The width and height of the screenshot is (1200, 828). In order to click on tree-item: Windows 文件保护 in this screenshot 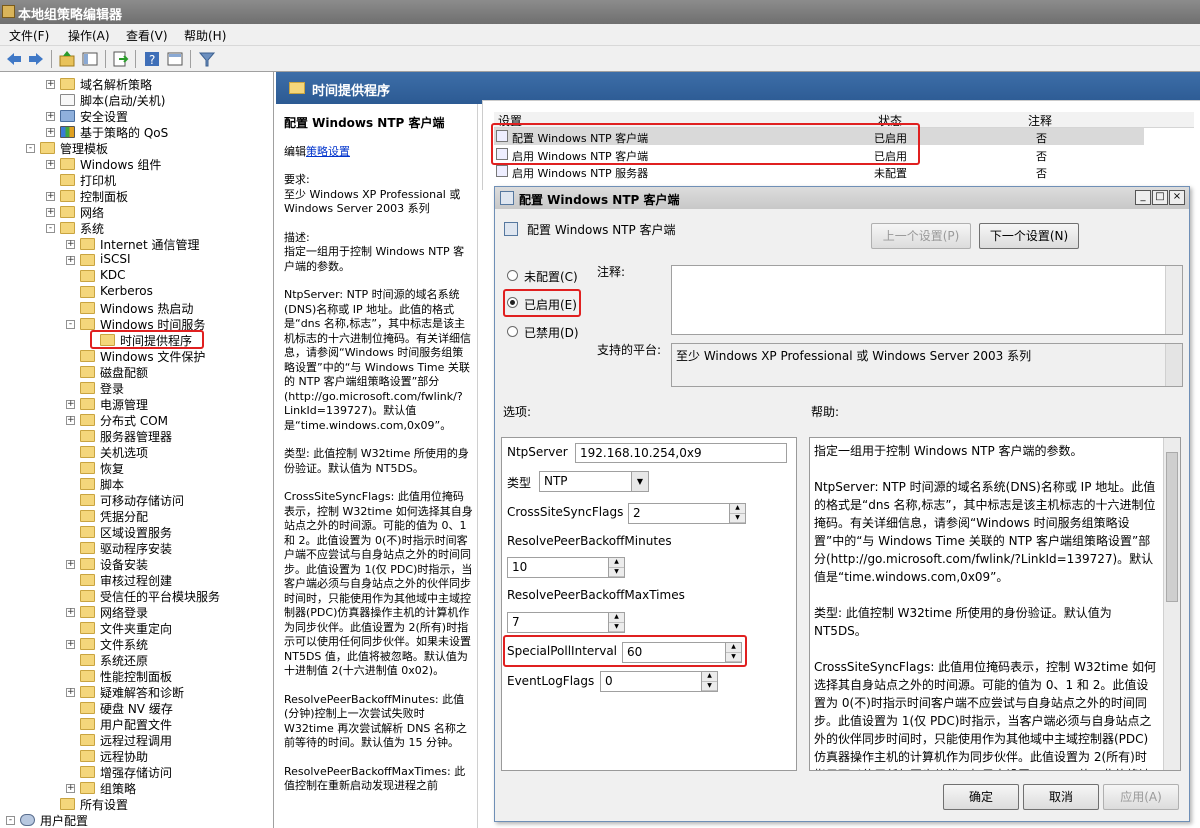, I will do `click(136, 356)`.